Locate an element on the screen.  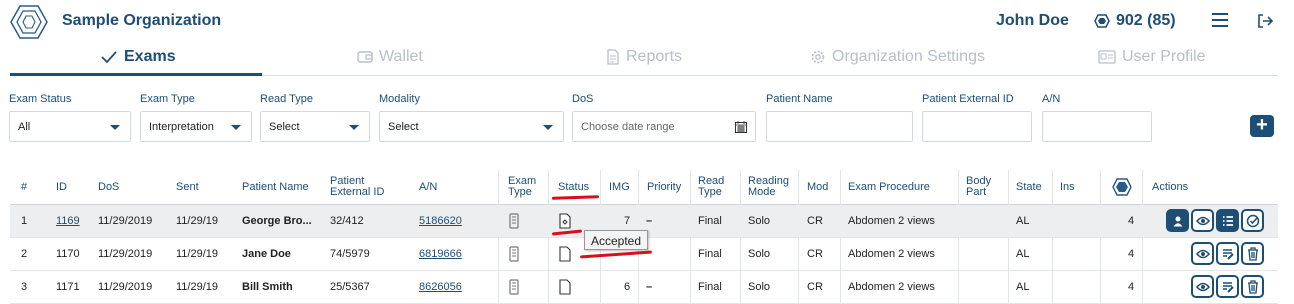
active-tab-indicator is located at coordinates (136, 74).